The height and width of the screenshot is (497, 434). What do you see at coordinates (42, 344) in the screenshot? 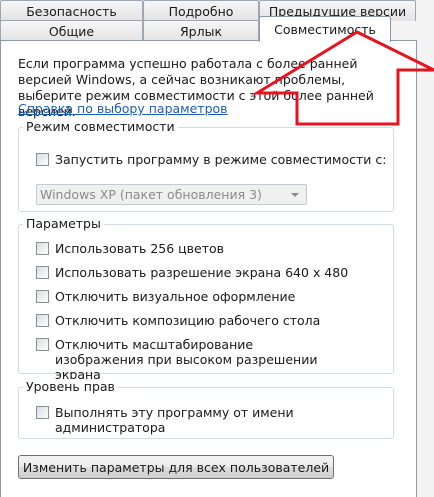
I see `param-dpi-scaling-checkbox` at bounding box center [42, 344].